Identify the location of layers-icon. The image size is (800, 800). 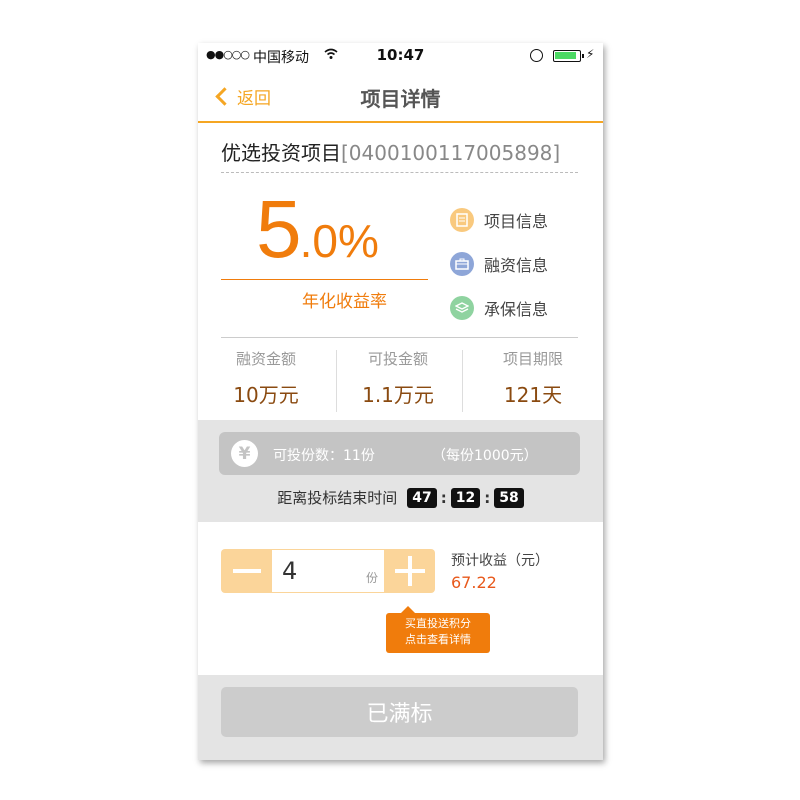
(462, 308).